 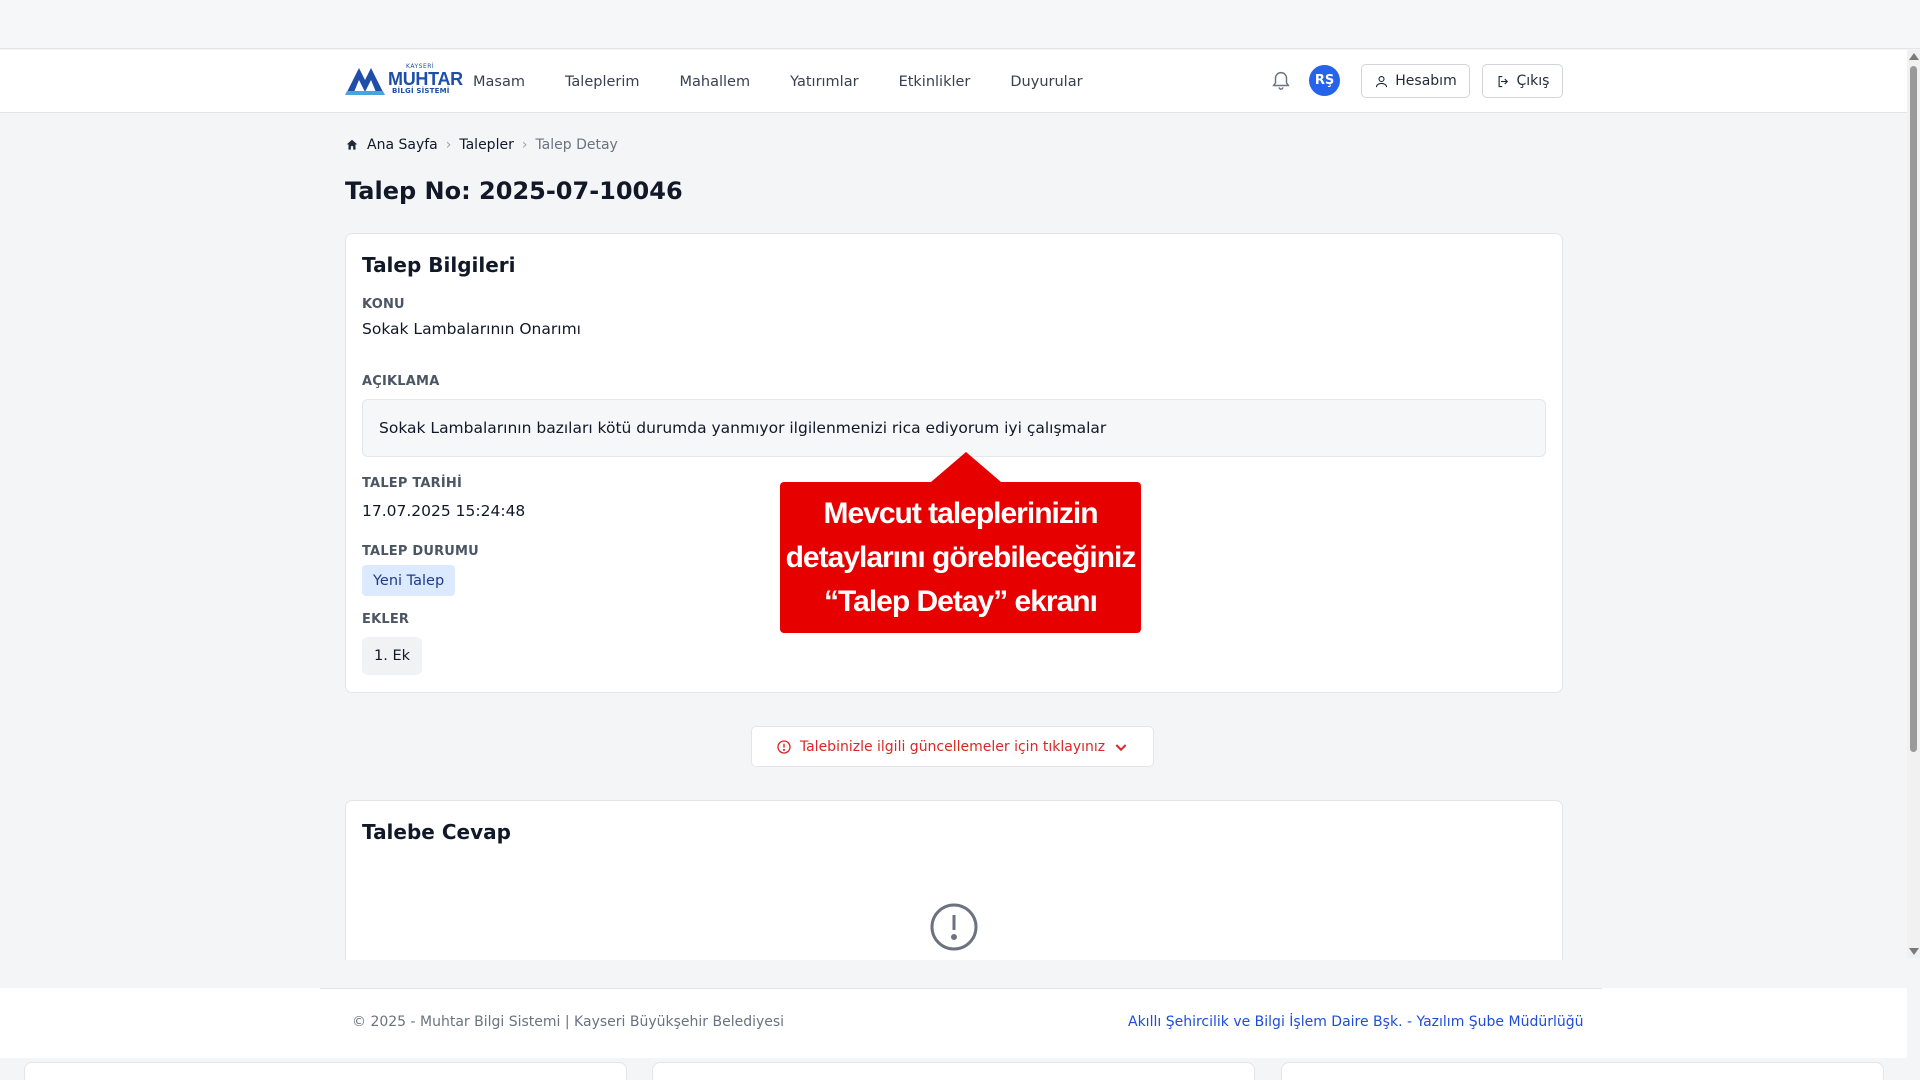 I want to click on browser-top-strip, so click(x=960, y=24).